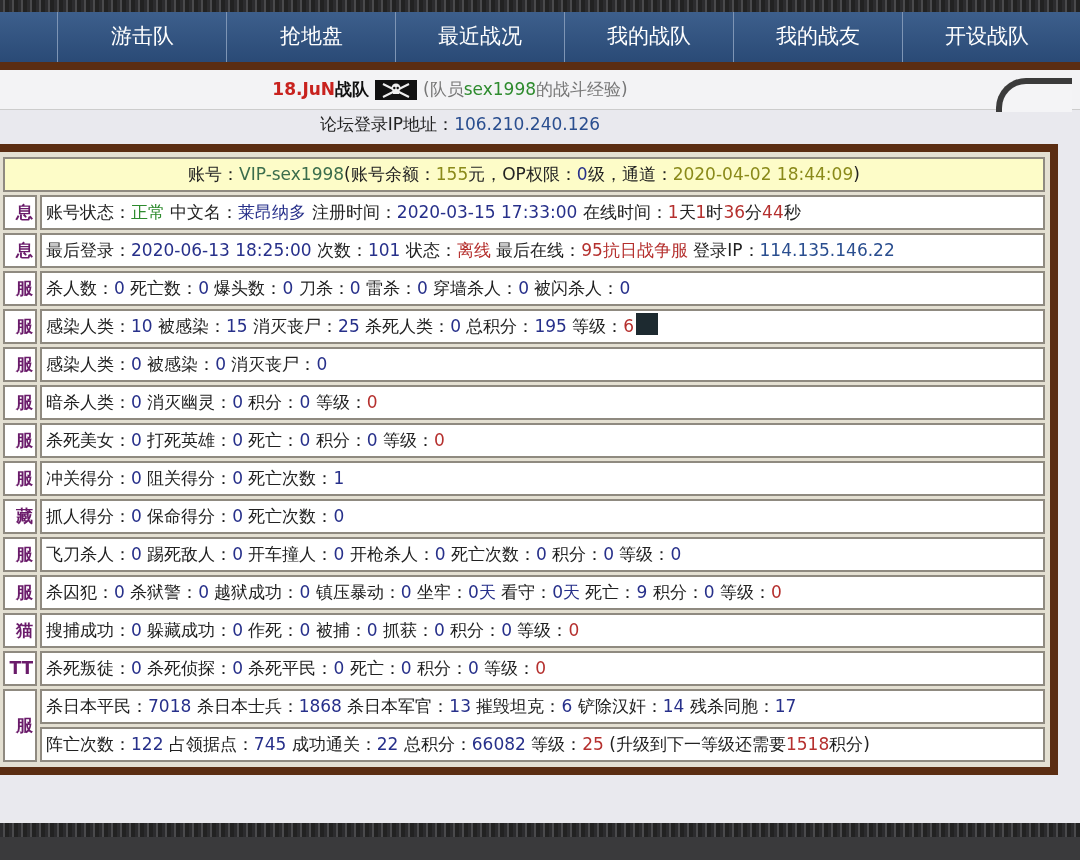  What do you see at coordinates (340, 326) in the screenshot?
I see `stats-text: 感染人类：10 被感染：15 消灭丧尸：25 杀死人类：0 总积分：195 等级：6` at bounding box center [340, 326].